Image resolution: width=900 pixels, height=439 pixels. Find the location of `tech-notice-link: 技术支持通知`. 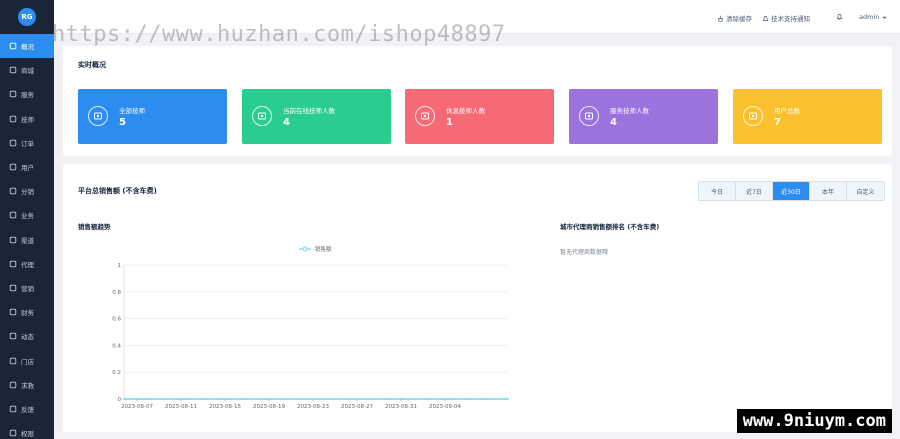

tech-notice-link: 技术支持通知 is located at coordinates (786, 18).